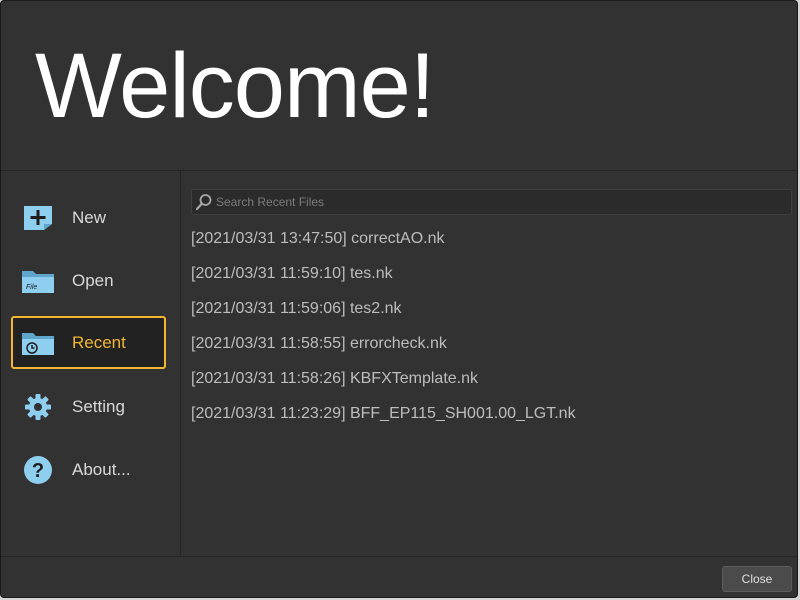 The width and height of the screenshot is (800, 600). What do you see at coordinates (38, 218) in the screenshot?
I see `new-file-icon` at bounding box center [38, 218].